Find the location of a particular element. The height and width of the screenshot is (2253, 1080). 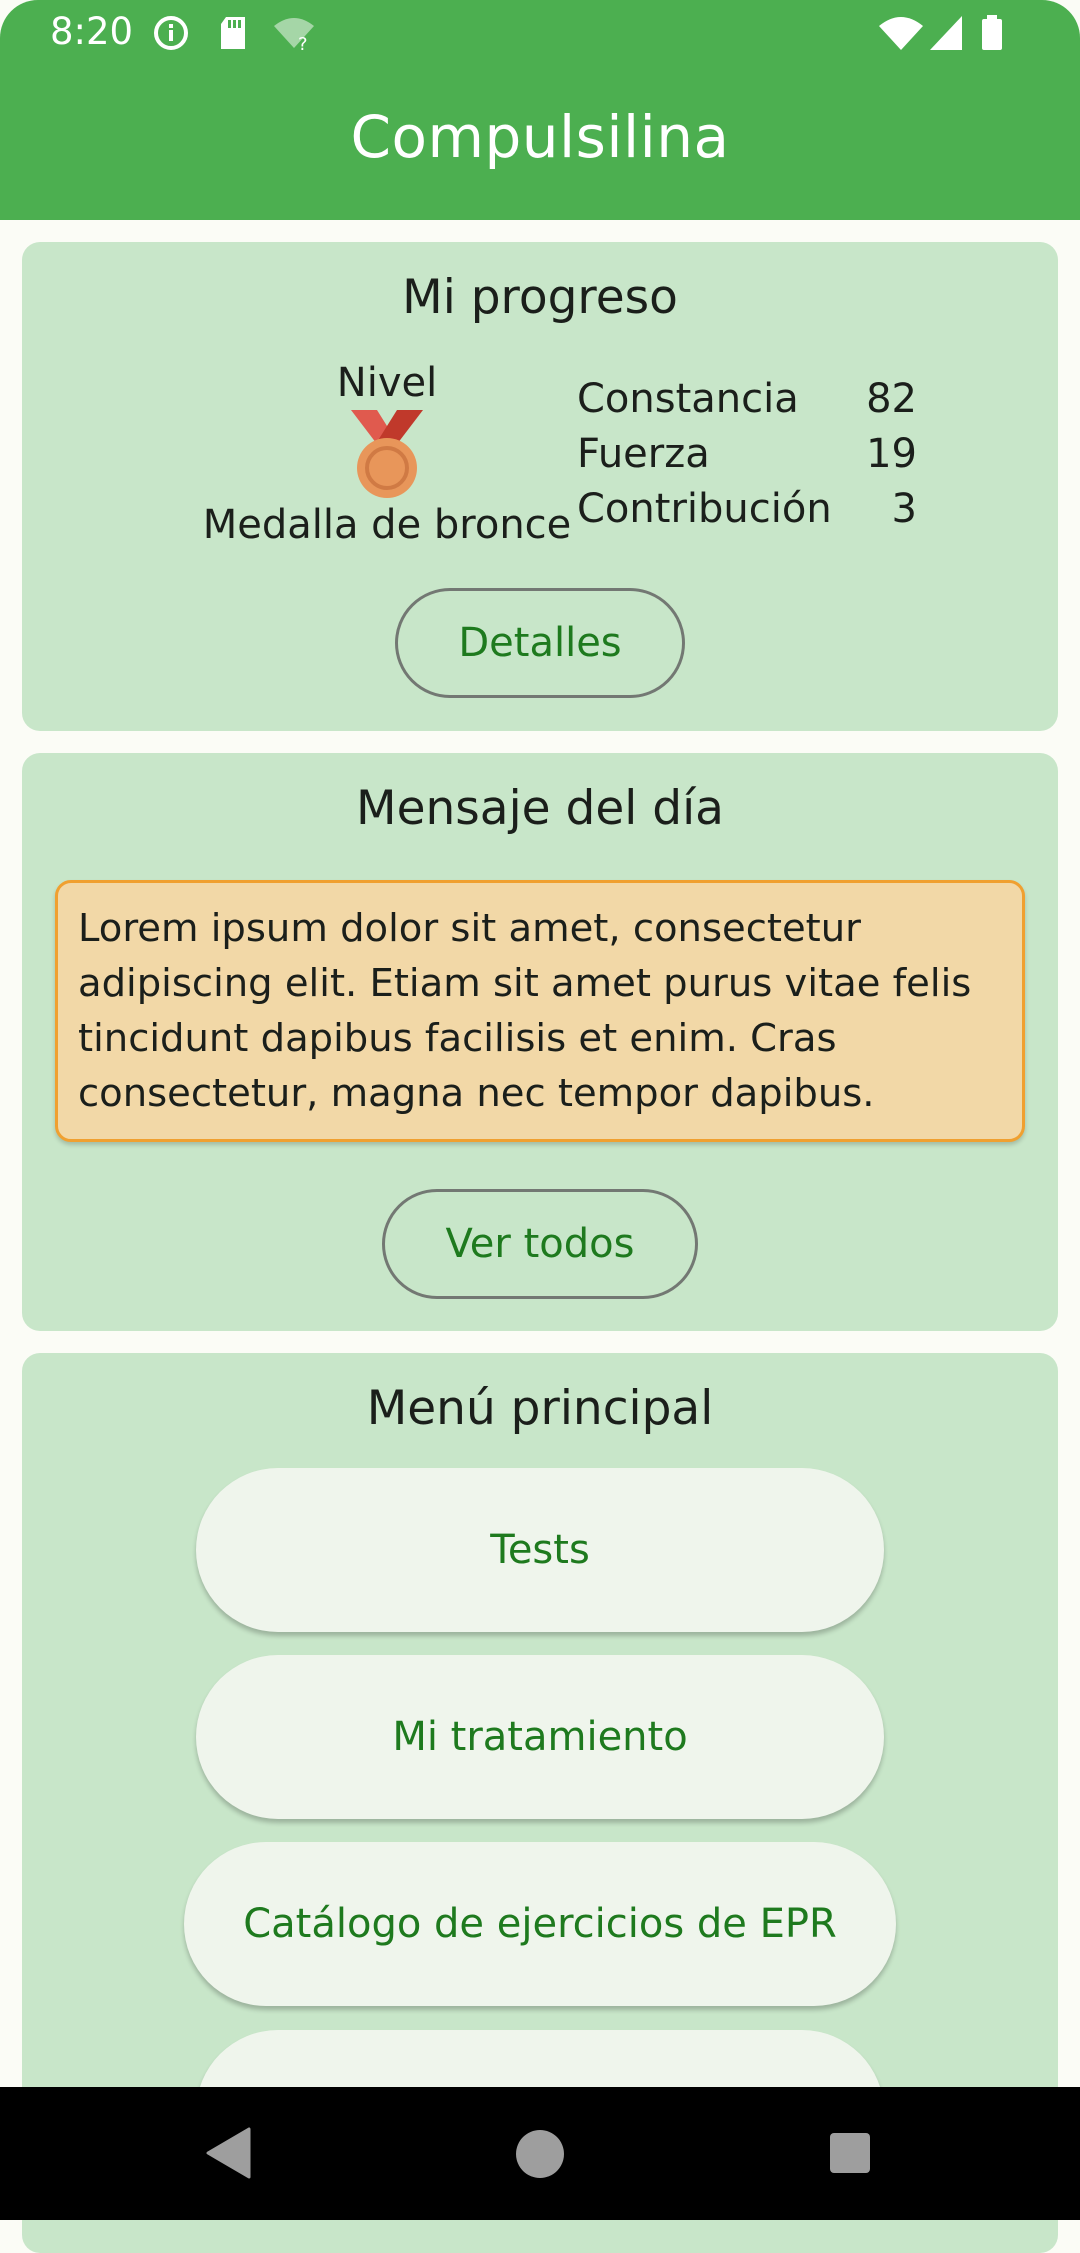

stat-row-constancia: Constancia 82 is located at coordinates (747, 399).